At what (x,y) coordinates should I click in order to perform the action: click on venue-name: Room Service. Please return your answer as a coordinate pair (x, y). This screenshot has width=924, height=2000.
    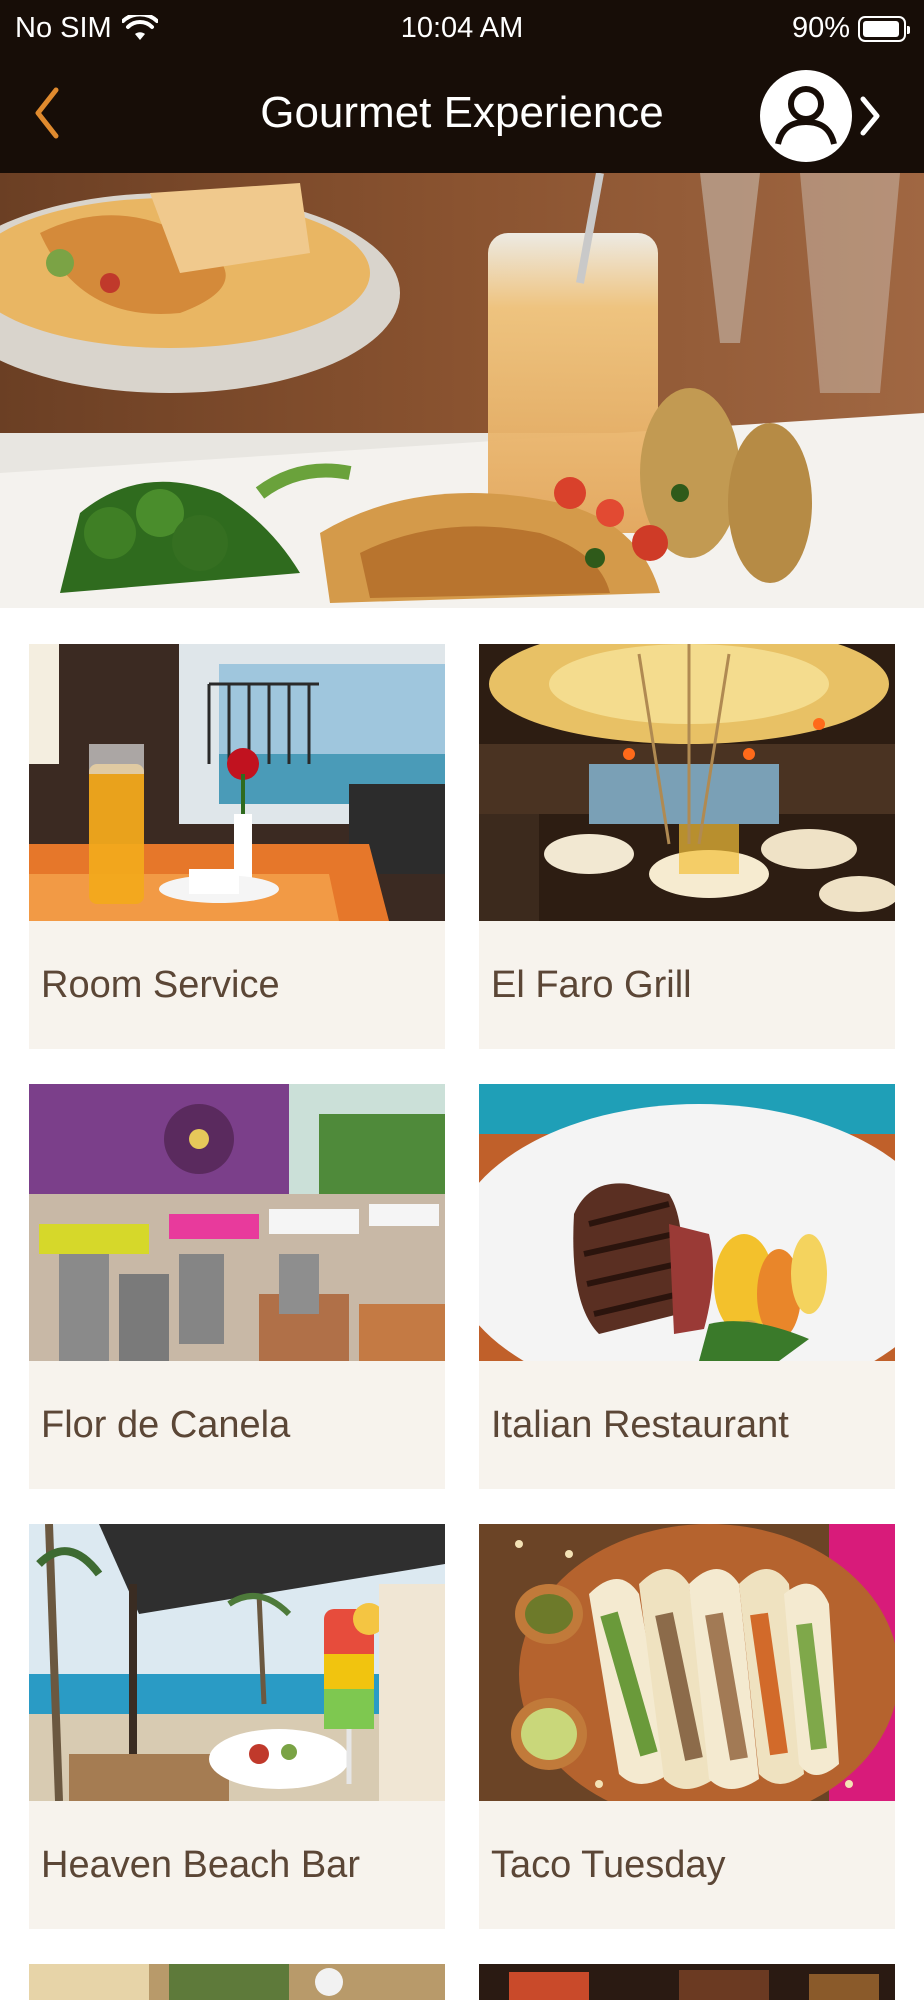
    Looking at the image, I should click on (160, 985).